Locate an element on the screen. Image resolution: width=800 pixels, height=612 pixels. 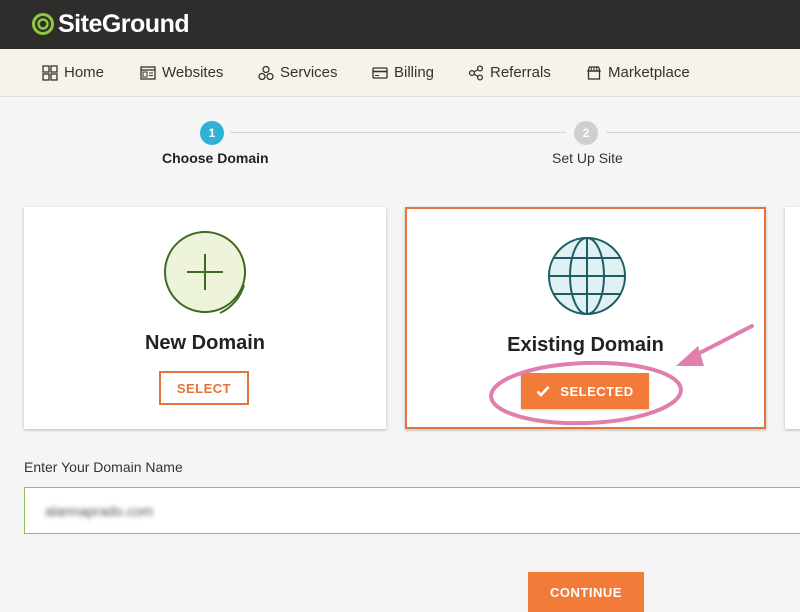
domain-input-label: Enter Your Domain Name is located at coordinates (103, 467).